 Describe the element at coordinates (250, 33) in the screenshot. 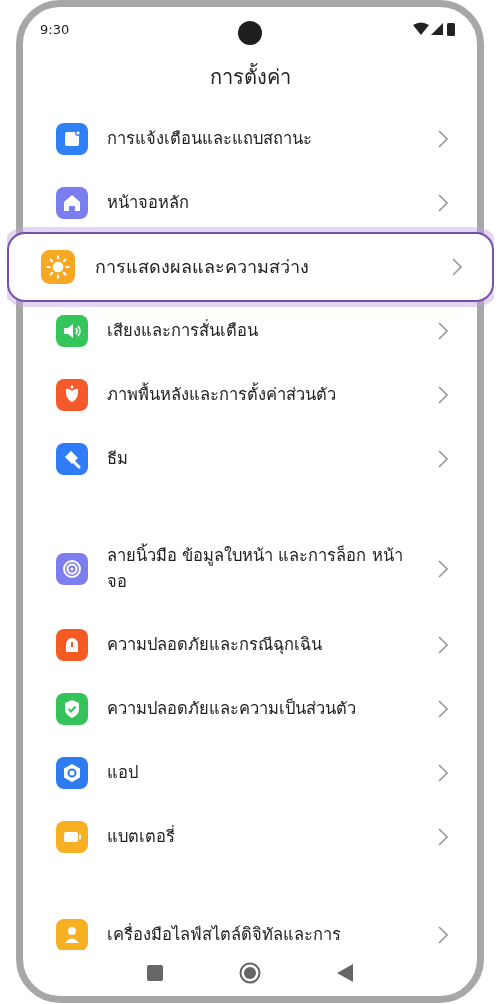

I see `camera-cutout` at that location.